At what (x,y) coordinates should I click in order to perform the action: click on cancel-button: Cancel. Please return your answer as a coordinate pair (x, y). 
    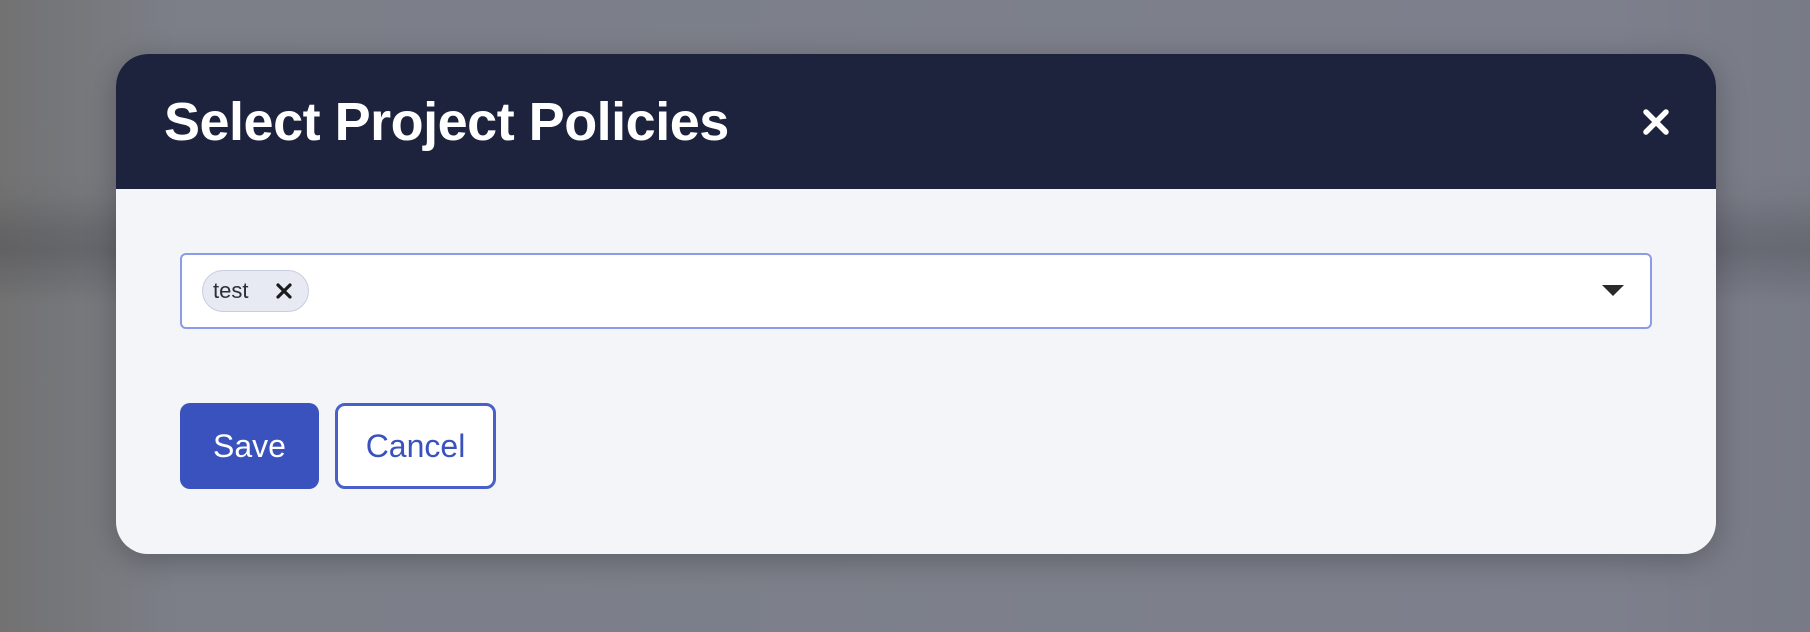
    Looking at the image, I should click on (415, 446).